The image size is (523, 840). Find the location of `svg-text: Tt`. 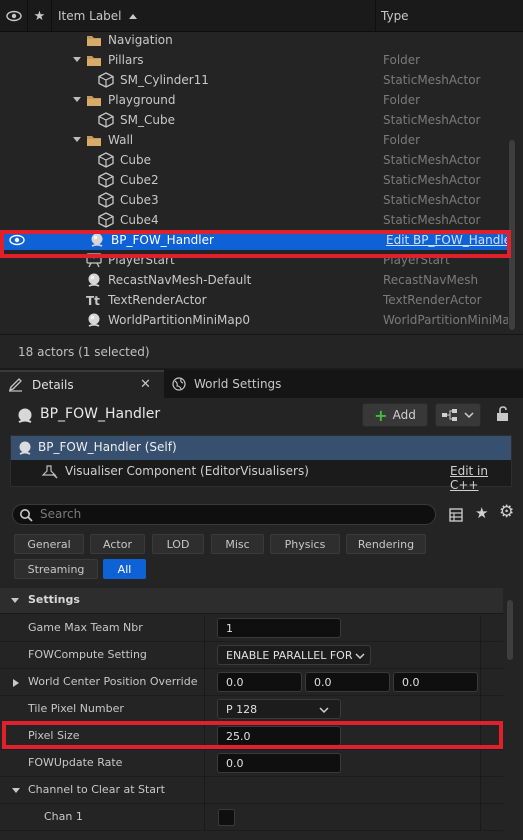

svg-text: Tt is located at coordinates (93, 301).